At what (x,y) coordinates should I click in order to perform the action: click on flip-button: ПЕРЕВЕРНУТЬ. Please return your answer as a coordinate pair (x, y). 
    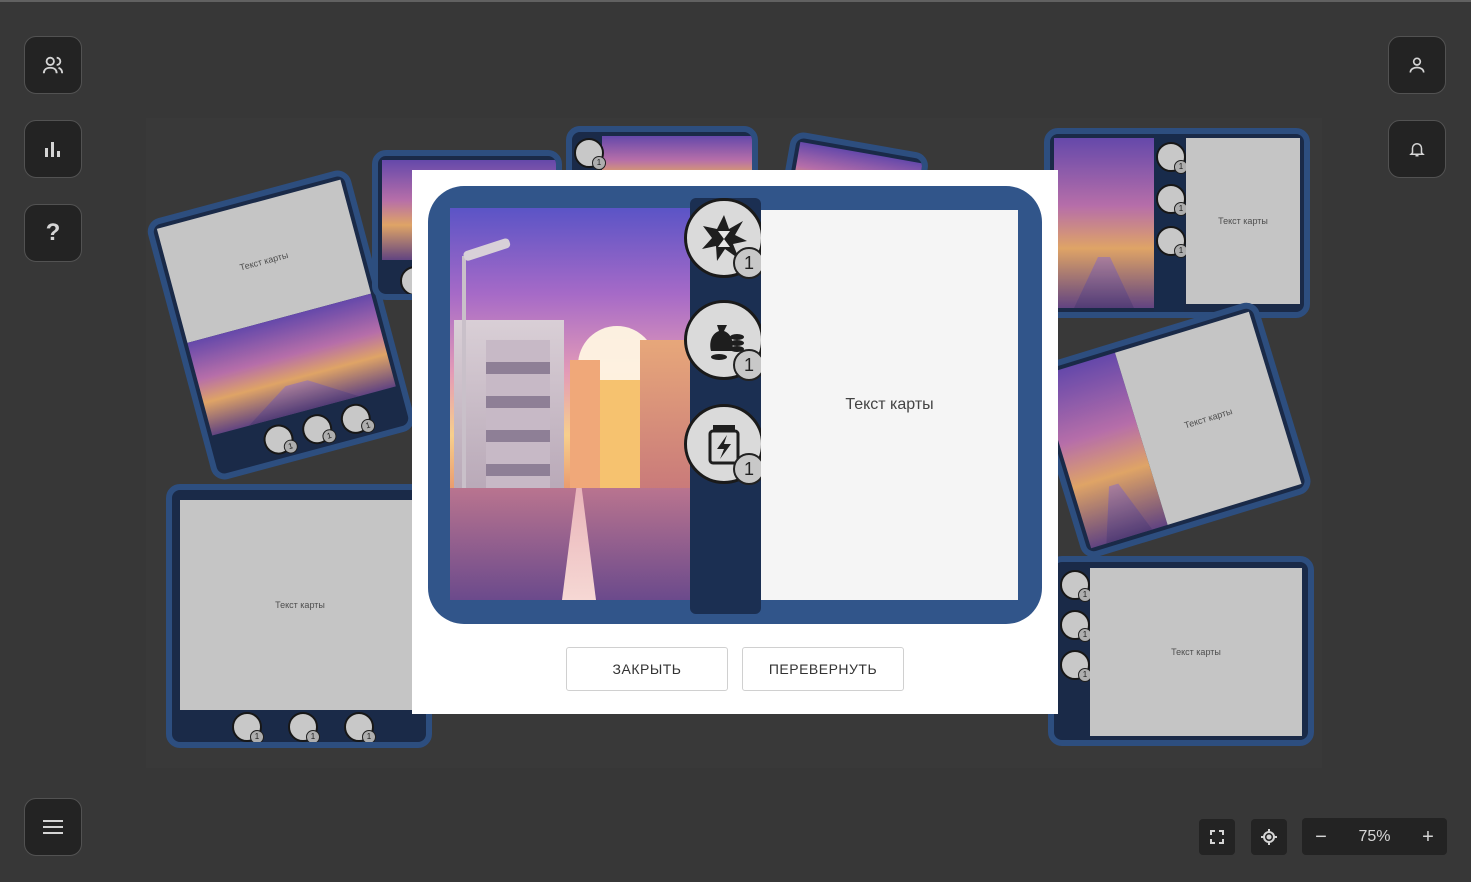
    Looking at the image, I should click on (823, 669).